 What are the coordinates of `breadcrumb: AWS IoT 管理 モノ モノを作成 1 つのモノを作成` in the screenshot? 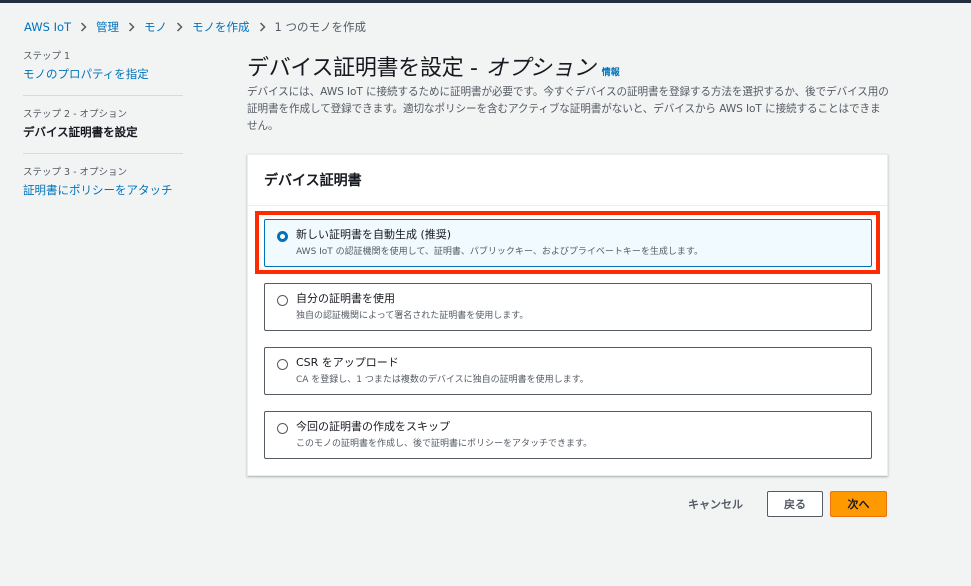 It's located at (195, 27).